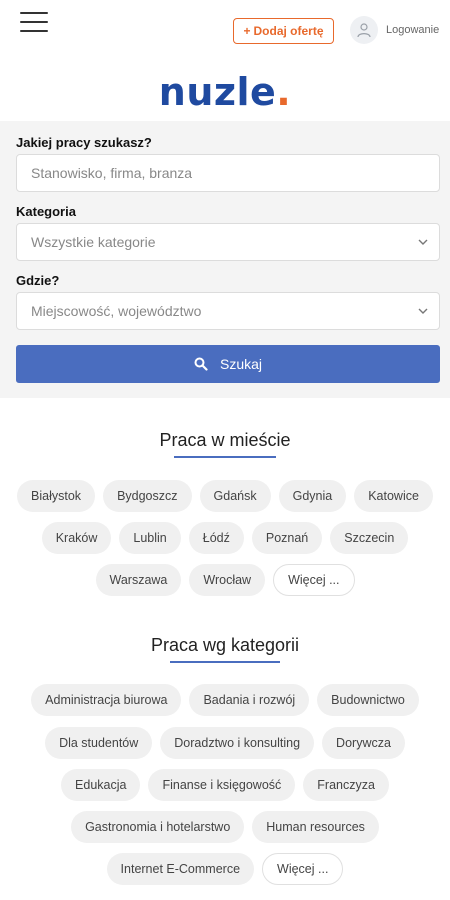  What do you see at coordinates (217, 92) in the screenshot?
I see `logo-text: nuzle` at bounding box center [217, 92].